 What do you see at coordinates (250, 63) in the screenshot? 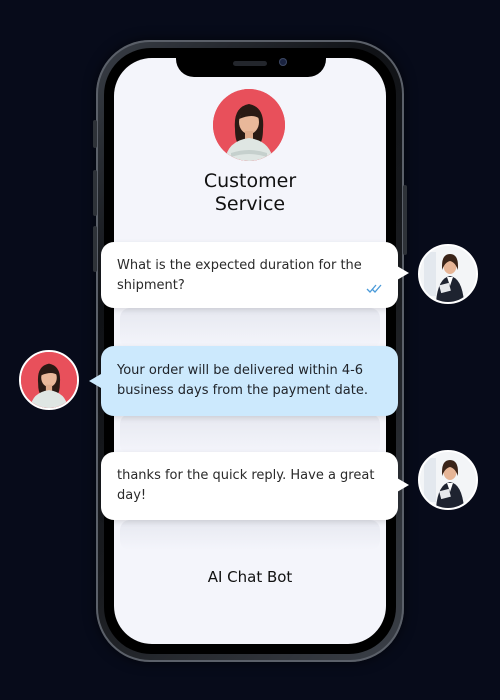
I see `speaker-grille` at bounding box center [250, 63].